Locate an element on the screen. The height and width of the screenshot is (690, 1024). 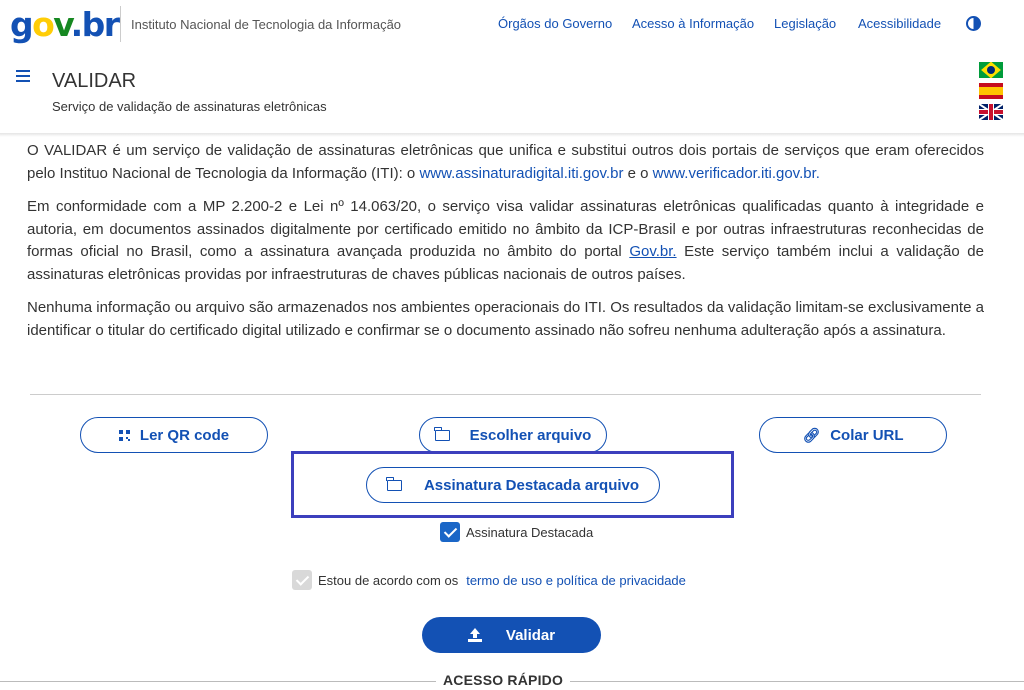
flag-spain-icon is located at coordinates (991, 91).